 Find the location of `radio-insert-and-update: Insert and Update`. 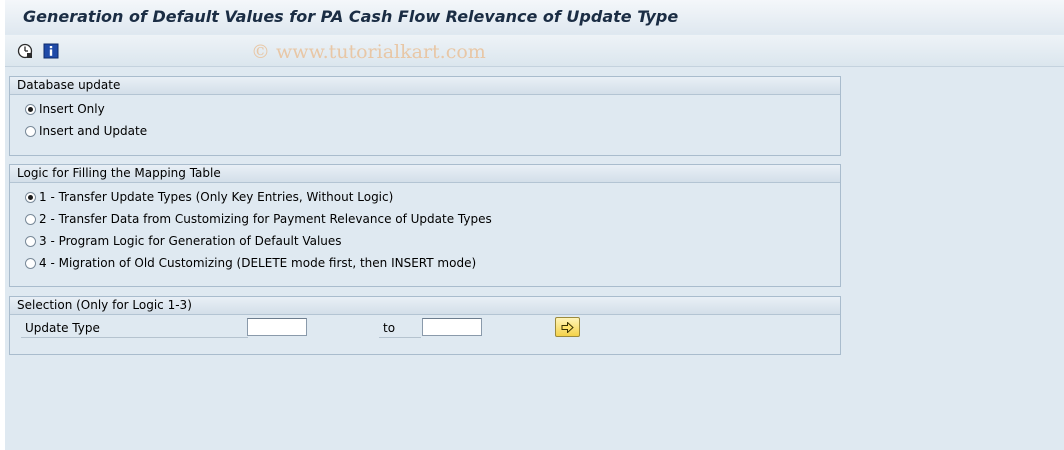

radio-insert-and-update: Insert and Update is located at coordinates (86, 131).